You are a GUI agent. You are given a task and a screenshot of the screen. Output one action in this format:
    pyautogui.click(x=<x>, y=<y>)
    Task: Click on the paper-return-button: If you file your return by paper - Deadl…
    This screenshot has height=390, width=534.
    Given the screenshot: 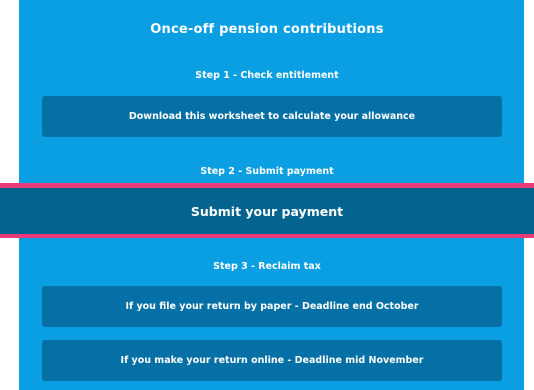 What is the action you would take?
    pyautogui.click(x=272, y=306)
    